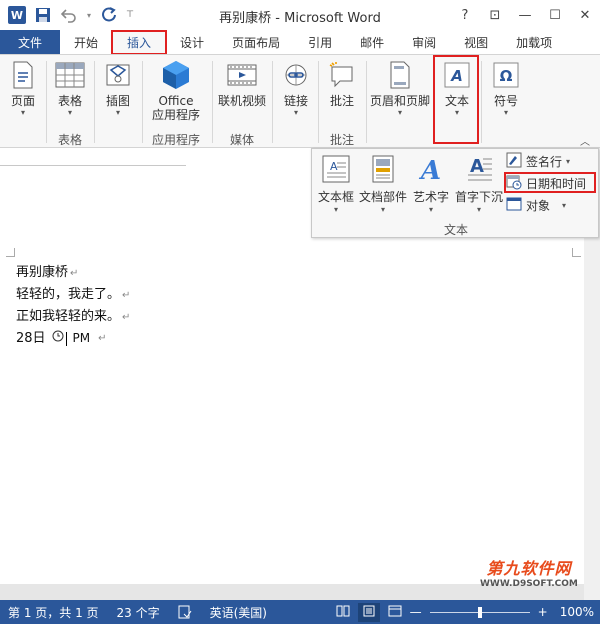  Describe the element at coordinates (320, 42) in the screenshot. I see `tab-references: 引用` at that location.